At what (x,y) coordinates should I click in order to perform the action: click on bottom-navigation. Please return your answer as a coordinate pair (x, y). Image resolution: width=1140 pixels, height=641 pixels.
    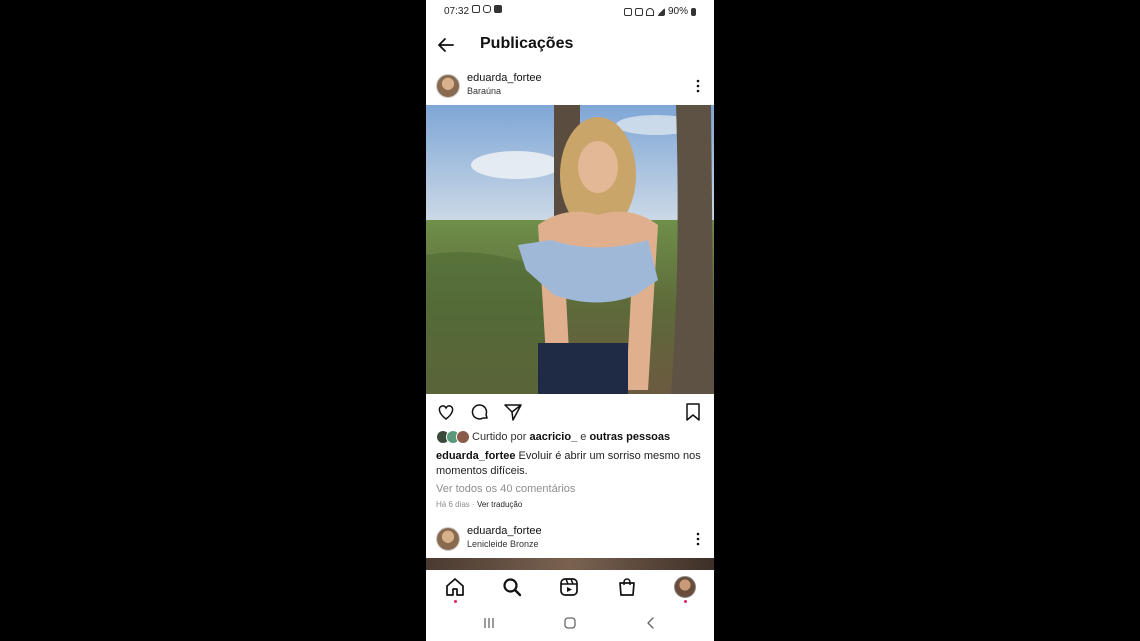
    Looking at the image, I should click on (570, 588).